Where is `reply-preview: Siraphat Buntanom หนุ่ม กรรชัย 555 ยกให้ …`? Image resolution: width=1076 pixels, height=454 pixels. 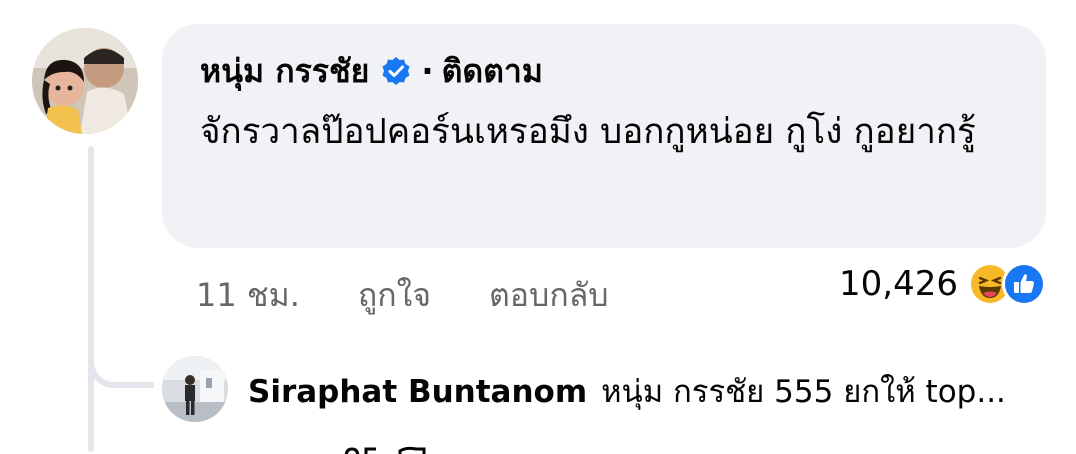
reply-preview: Siraphat Buntanom หนุ่ม กรรชัย 555 ยกให้ … is located at coordinates (627, 391).